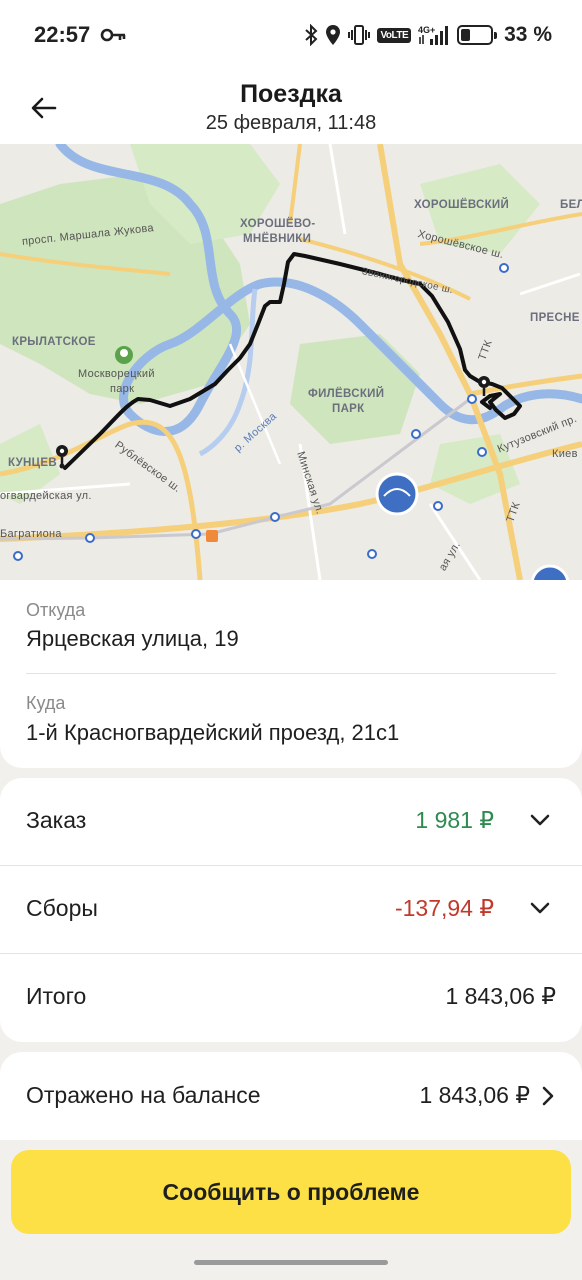 This screenshot has height=1280, width=582. What do you see at coordinates (46, 703) in the screenshot?
I see `to-label: Куда` at bounding box center [46, 703].